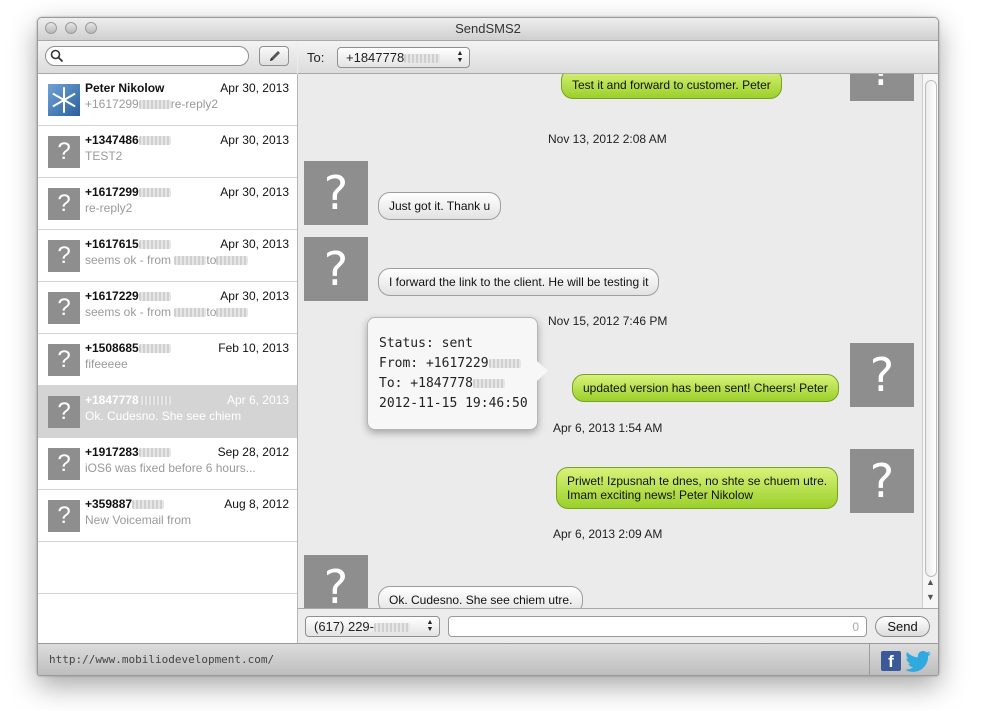 The image size is (981, 711). Describe the element at coordinates (375, 57) in the screenshot. I see `recipient-value: +1847778` at that location.